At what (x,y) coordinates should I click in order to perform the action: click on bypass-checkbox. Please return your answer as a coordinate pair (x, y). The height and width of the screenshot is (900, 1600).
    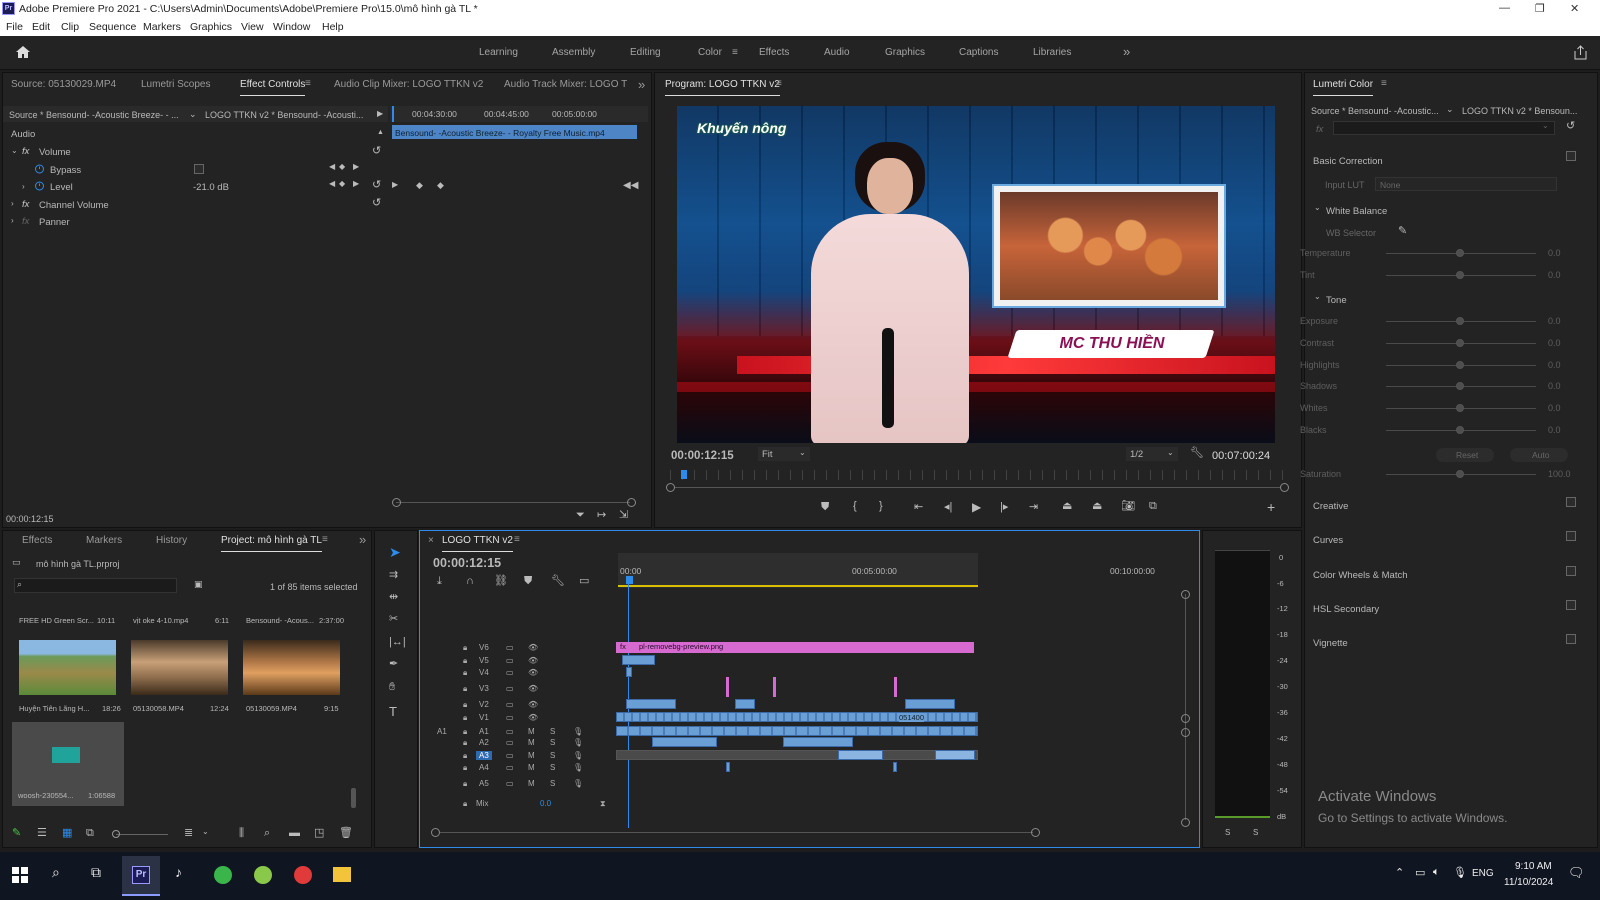
    Looking at the image, I should click on (199, 169).